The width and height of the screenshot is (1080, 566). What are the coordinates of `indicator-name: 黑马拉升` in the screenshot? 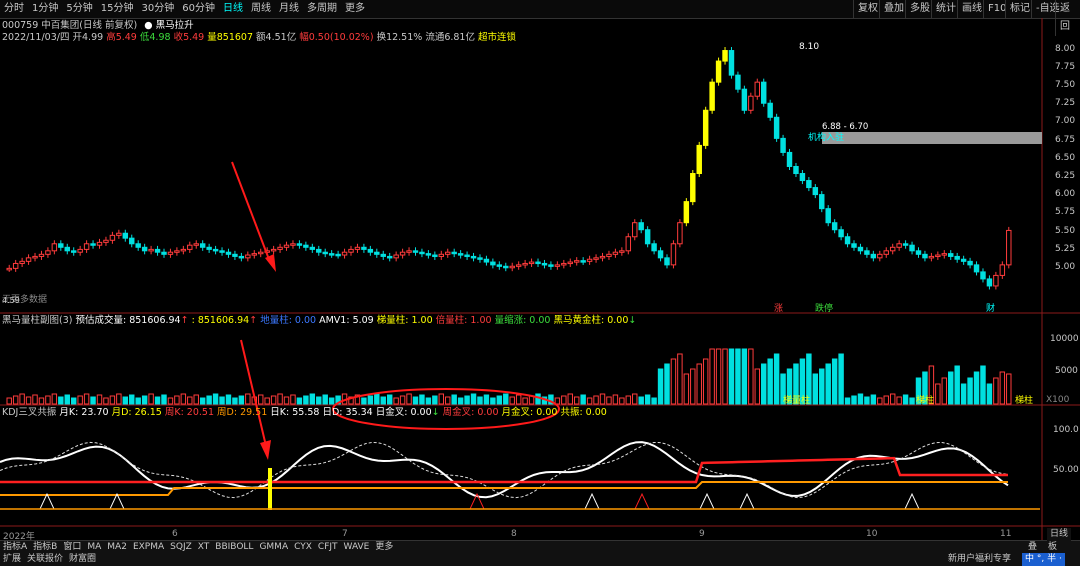 It's located at (174, 25).